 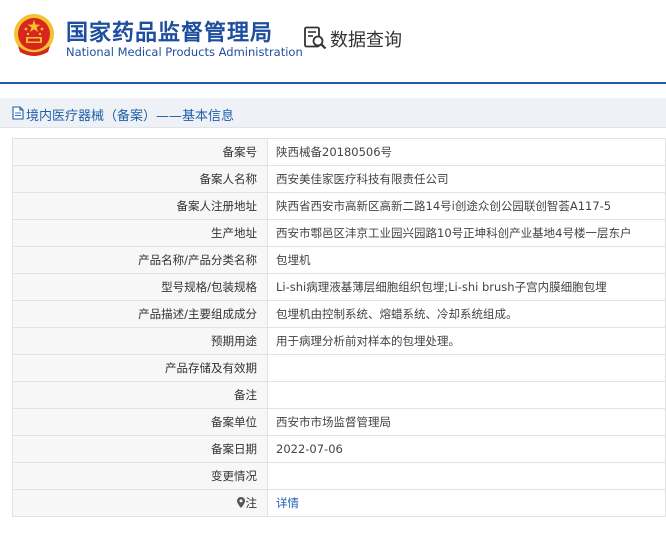 I want to click on row-value: 陕西械备20180506号, so click(x=466, y=152).